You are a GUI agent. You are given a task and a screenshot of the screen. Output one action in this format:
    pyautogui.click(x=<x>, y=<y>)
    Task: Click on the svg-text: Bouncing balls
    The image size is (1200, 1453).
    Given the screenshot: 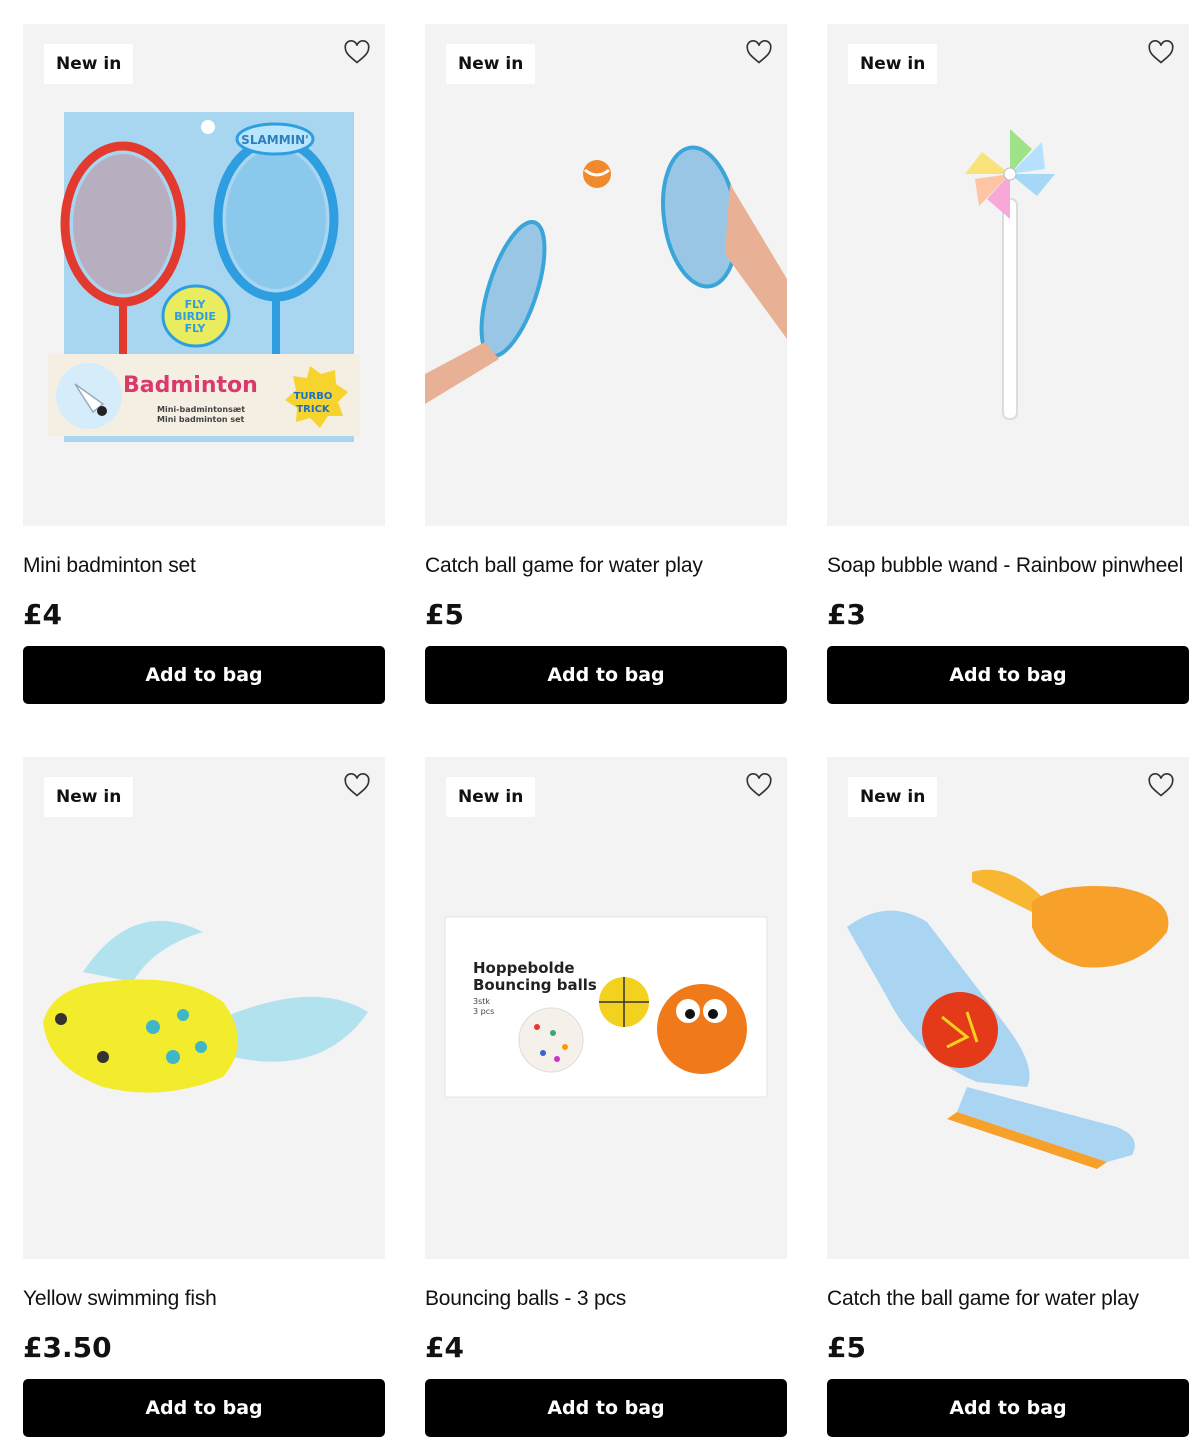 What is the action you would take?
    pyautogui.click(x=535, y=985)
    